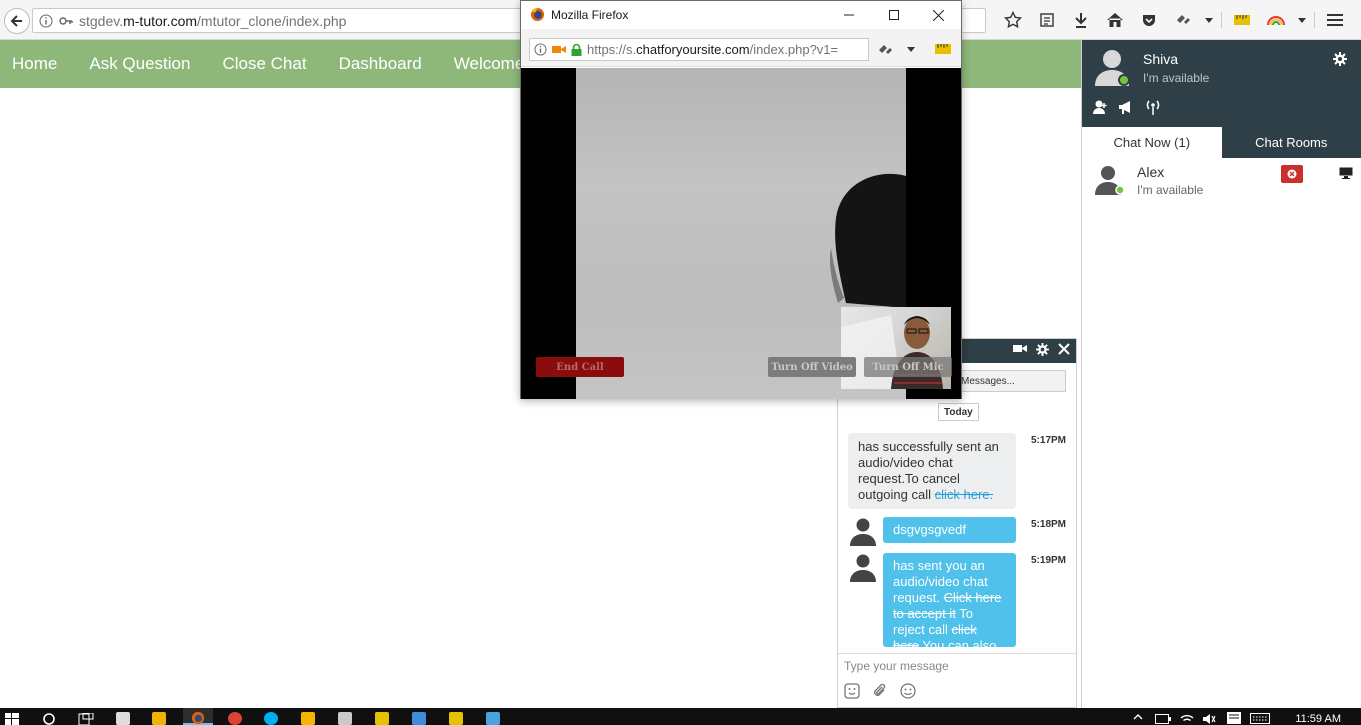  I want to click on notepad-app-icon, so click(345, 718).